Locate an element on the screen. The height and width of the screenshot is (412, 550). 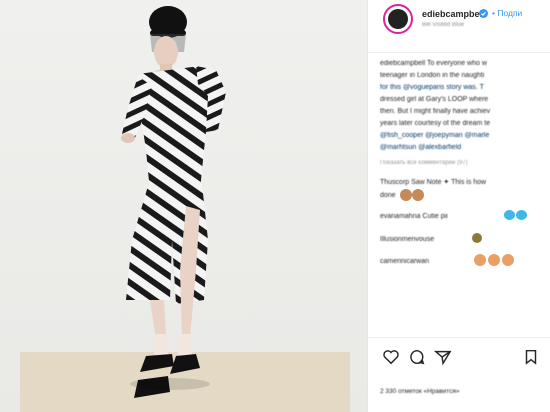
avatar-image is located at coordinates (398, 19).